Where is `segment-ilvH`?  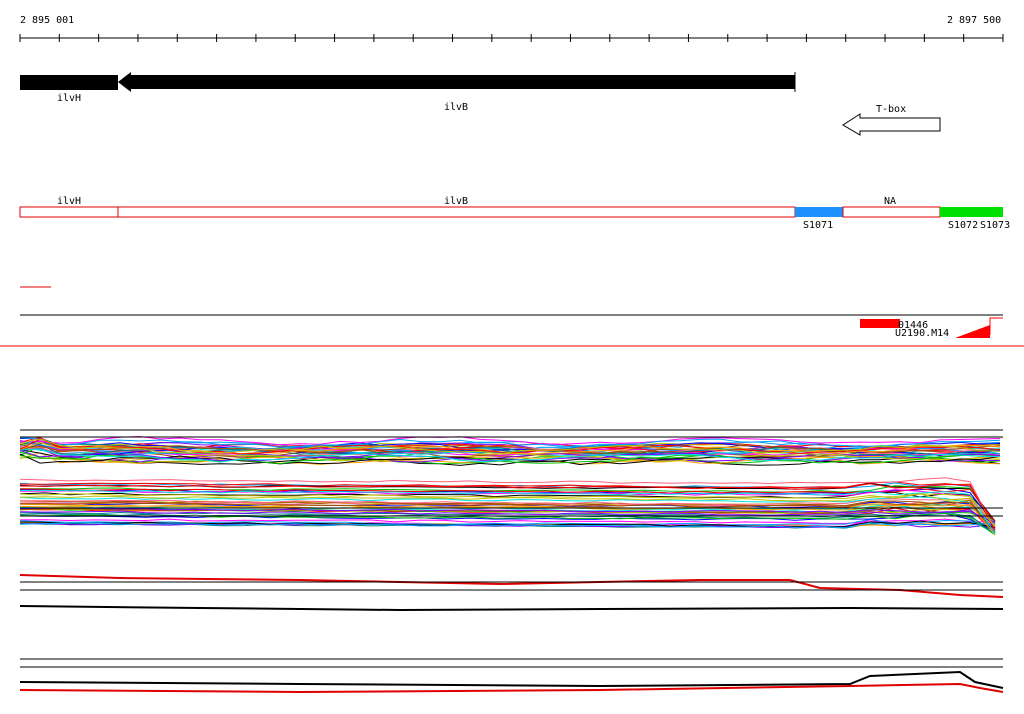
segment-ilvH is located at coordinates (69, 212).